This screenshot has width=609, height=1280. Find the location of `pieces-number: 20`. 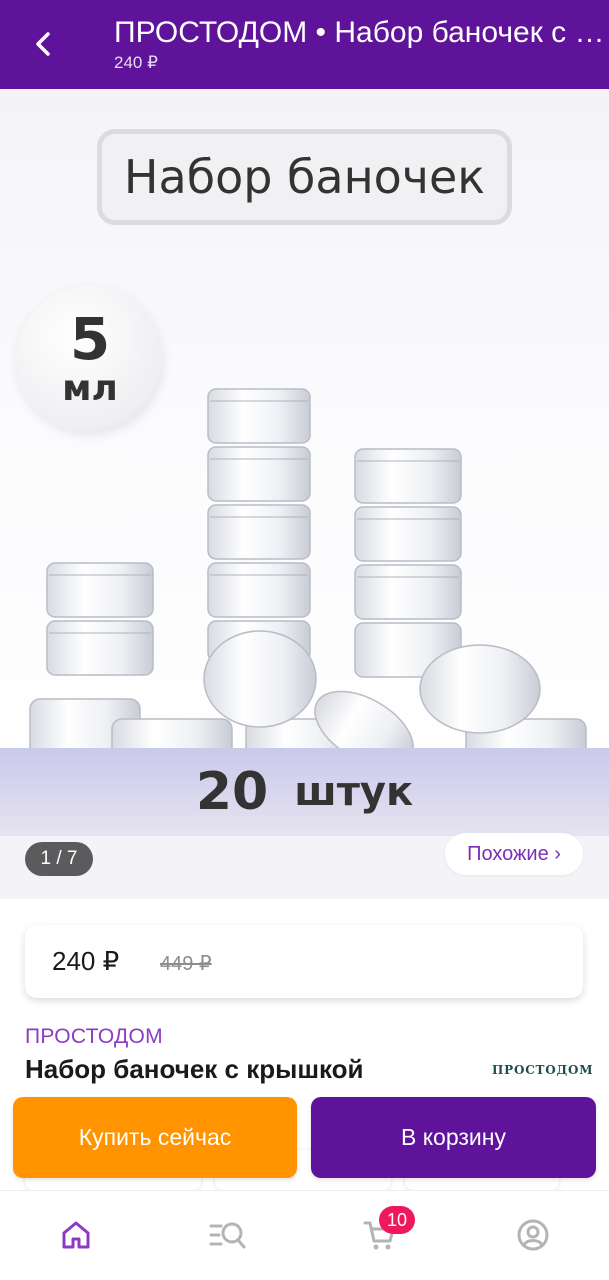

pieces-number: 20 is located at coordinates (232, 792).